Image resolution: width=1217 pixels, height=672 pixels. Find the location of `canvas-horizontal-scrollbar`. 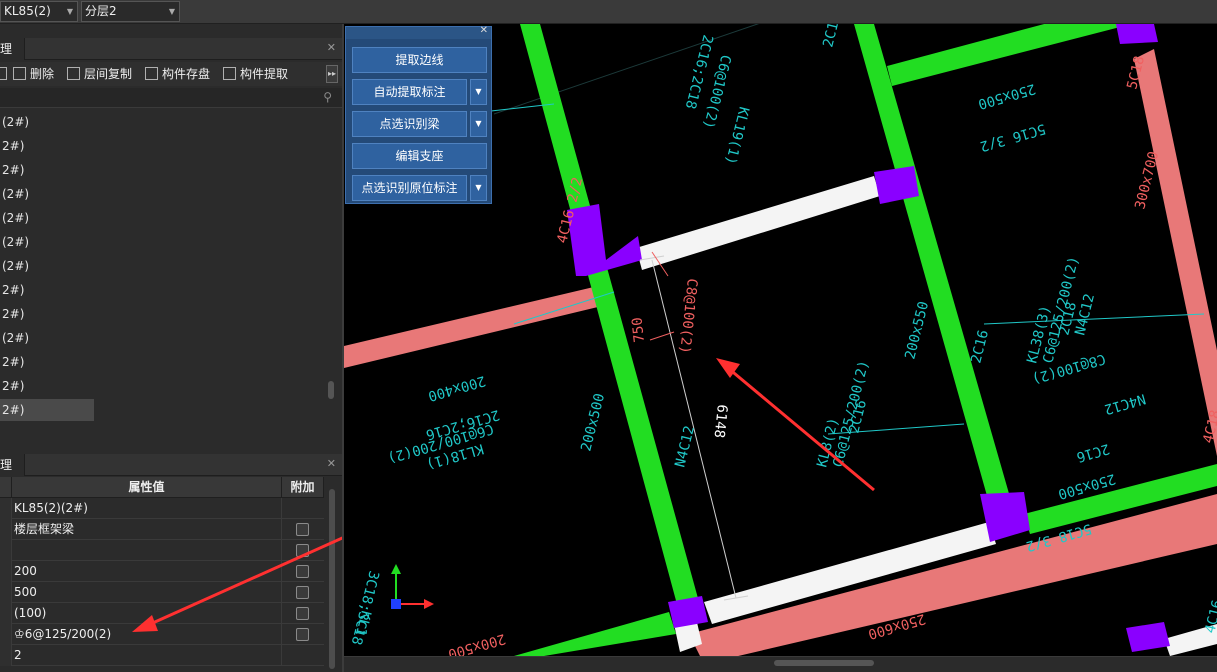

canvas-horizontal-scrollbar is located at coordinates (780, 664).